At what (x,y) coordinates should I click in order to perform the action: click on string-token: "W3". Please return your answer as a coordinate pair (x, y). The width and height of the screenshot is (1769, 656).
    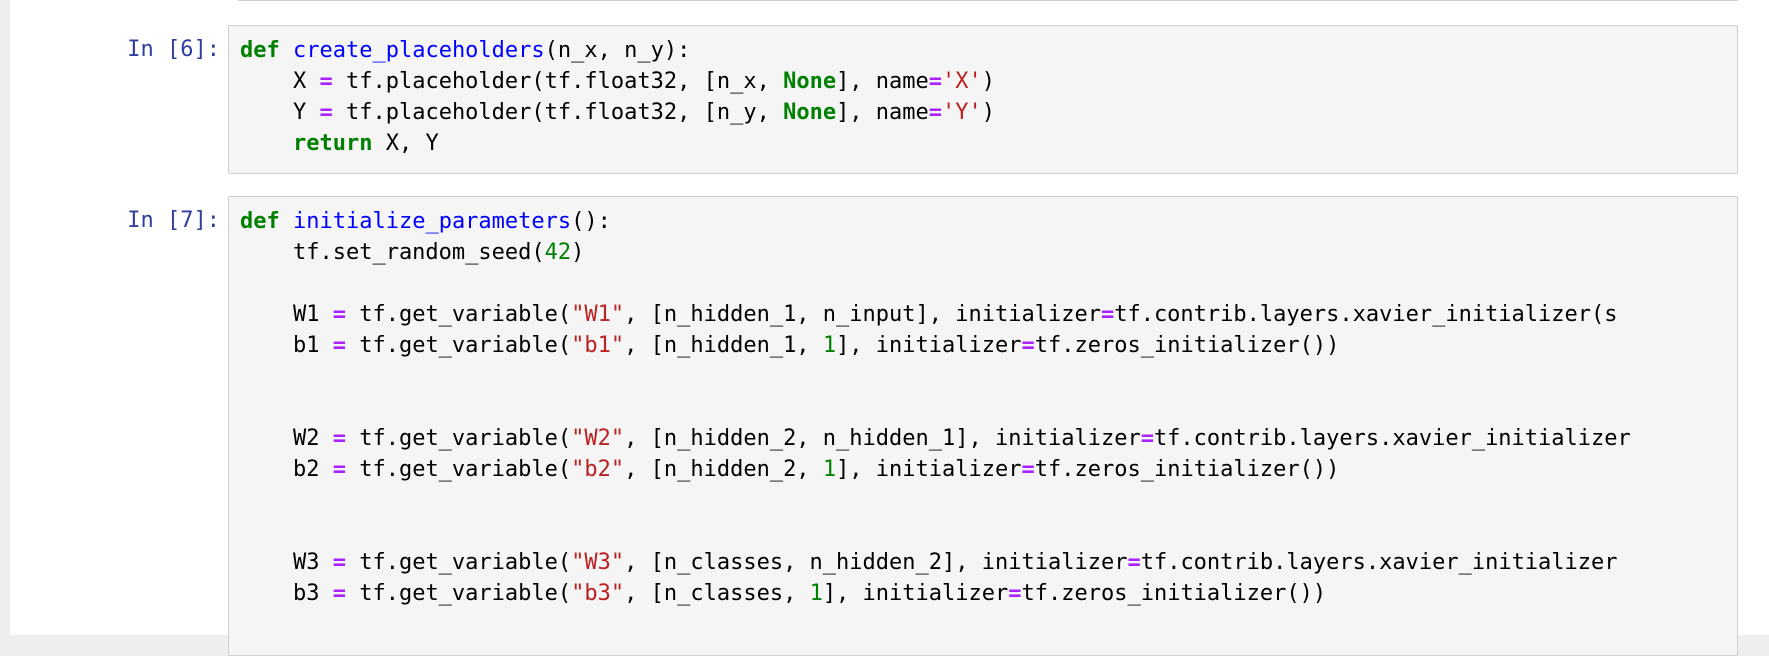
    Looking at the image, I should click on (598, 562).